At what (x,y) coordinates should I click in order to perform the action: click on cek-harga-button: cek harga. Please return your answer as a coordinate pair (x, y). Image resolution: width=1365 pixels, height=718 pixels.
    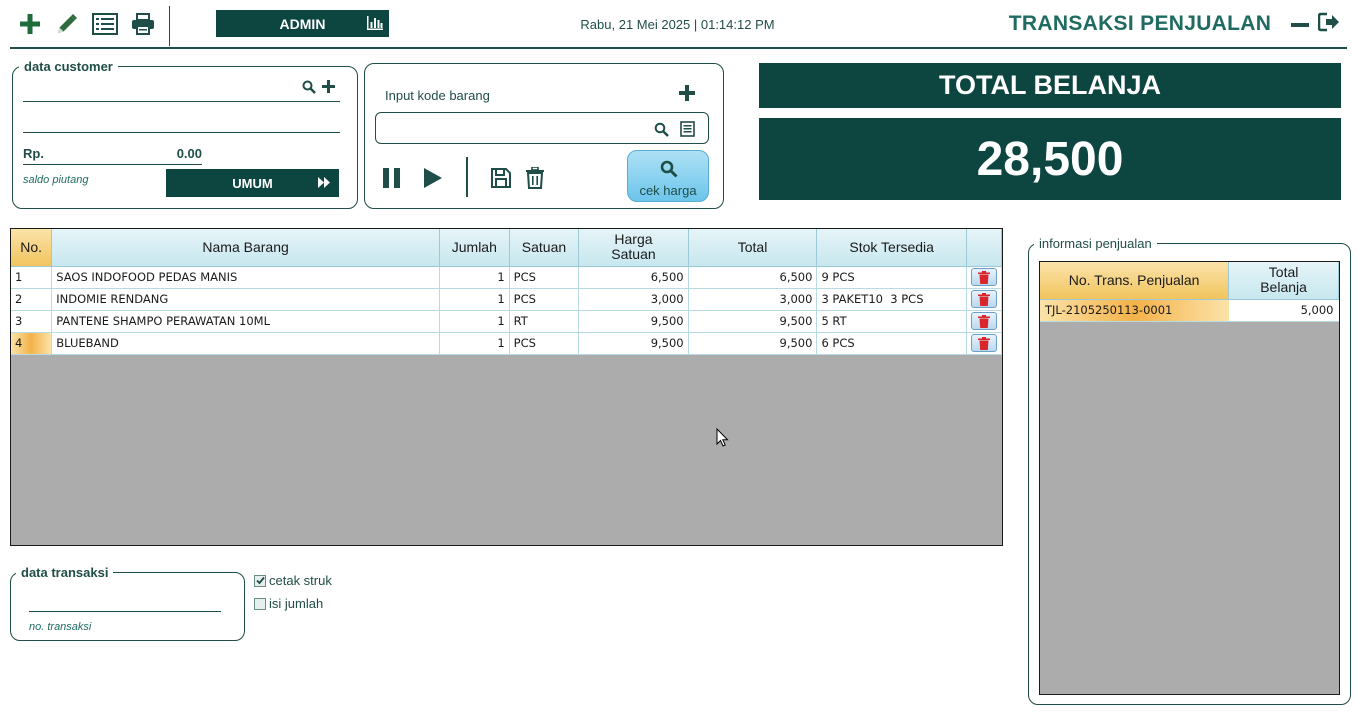
    Looking at the image, I should click on (668, 176).